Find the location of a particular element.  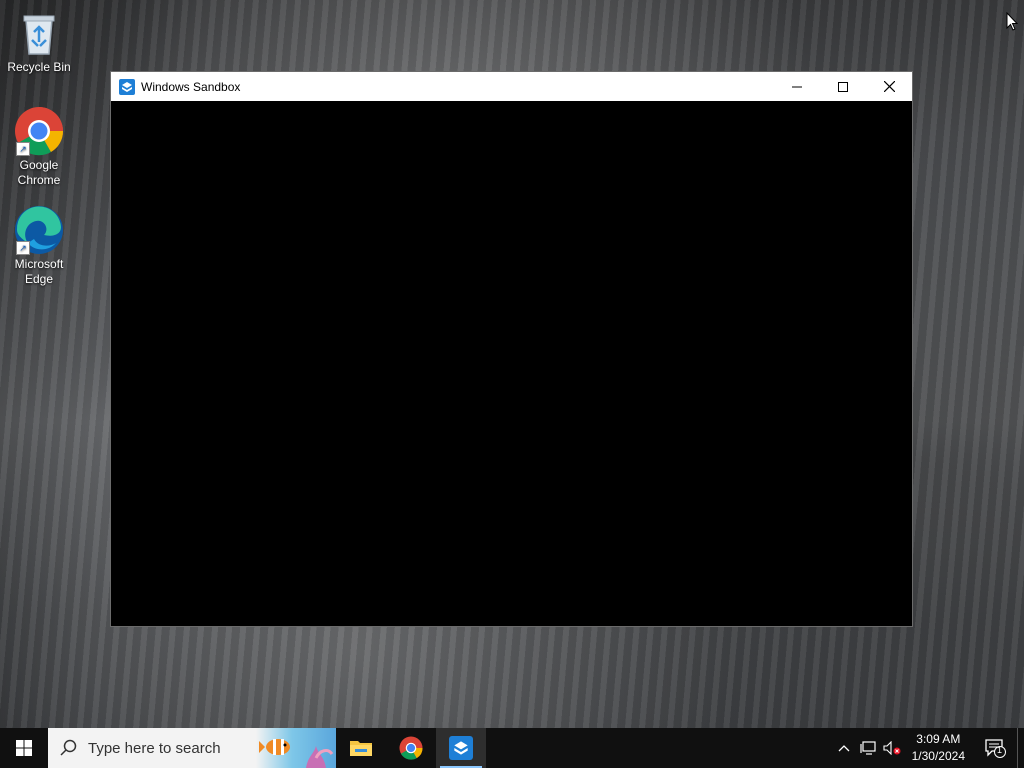

start-button is located at coordinates (24, 748).